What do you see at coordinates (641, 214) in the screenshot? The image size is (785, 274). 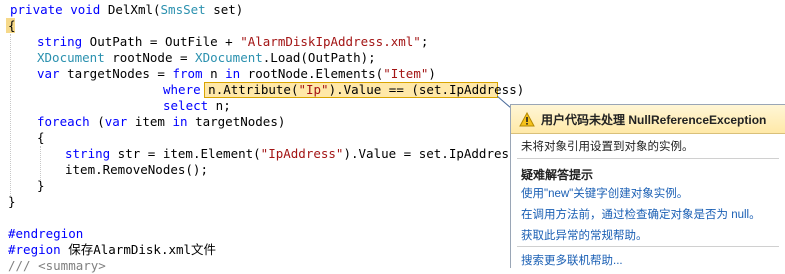 I see `tip-link-check-null: 在调用方法前，通过检查确定对象是否为 null。` at bounding box center [641, 214].